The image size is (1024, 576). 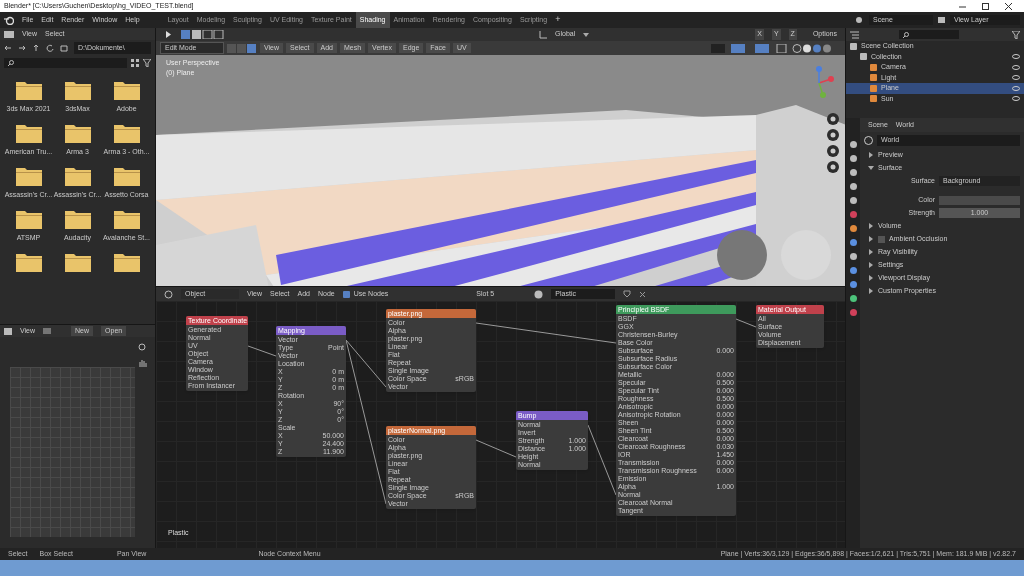 I want to click on constraint-icon, so click(x=853, y=284).